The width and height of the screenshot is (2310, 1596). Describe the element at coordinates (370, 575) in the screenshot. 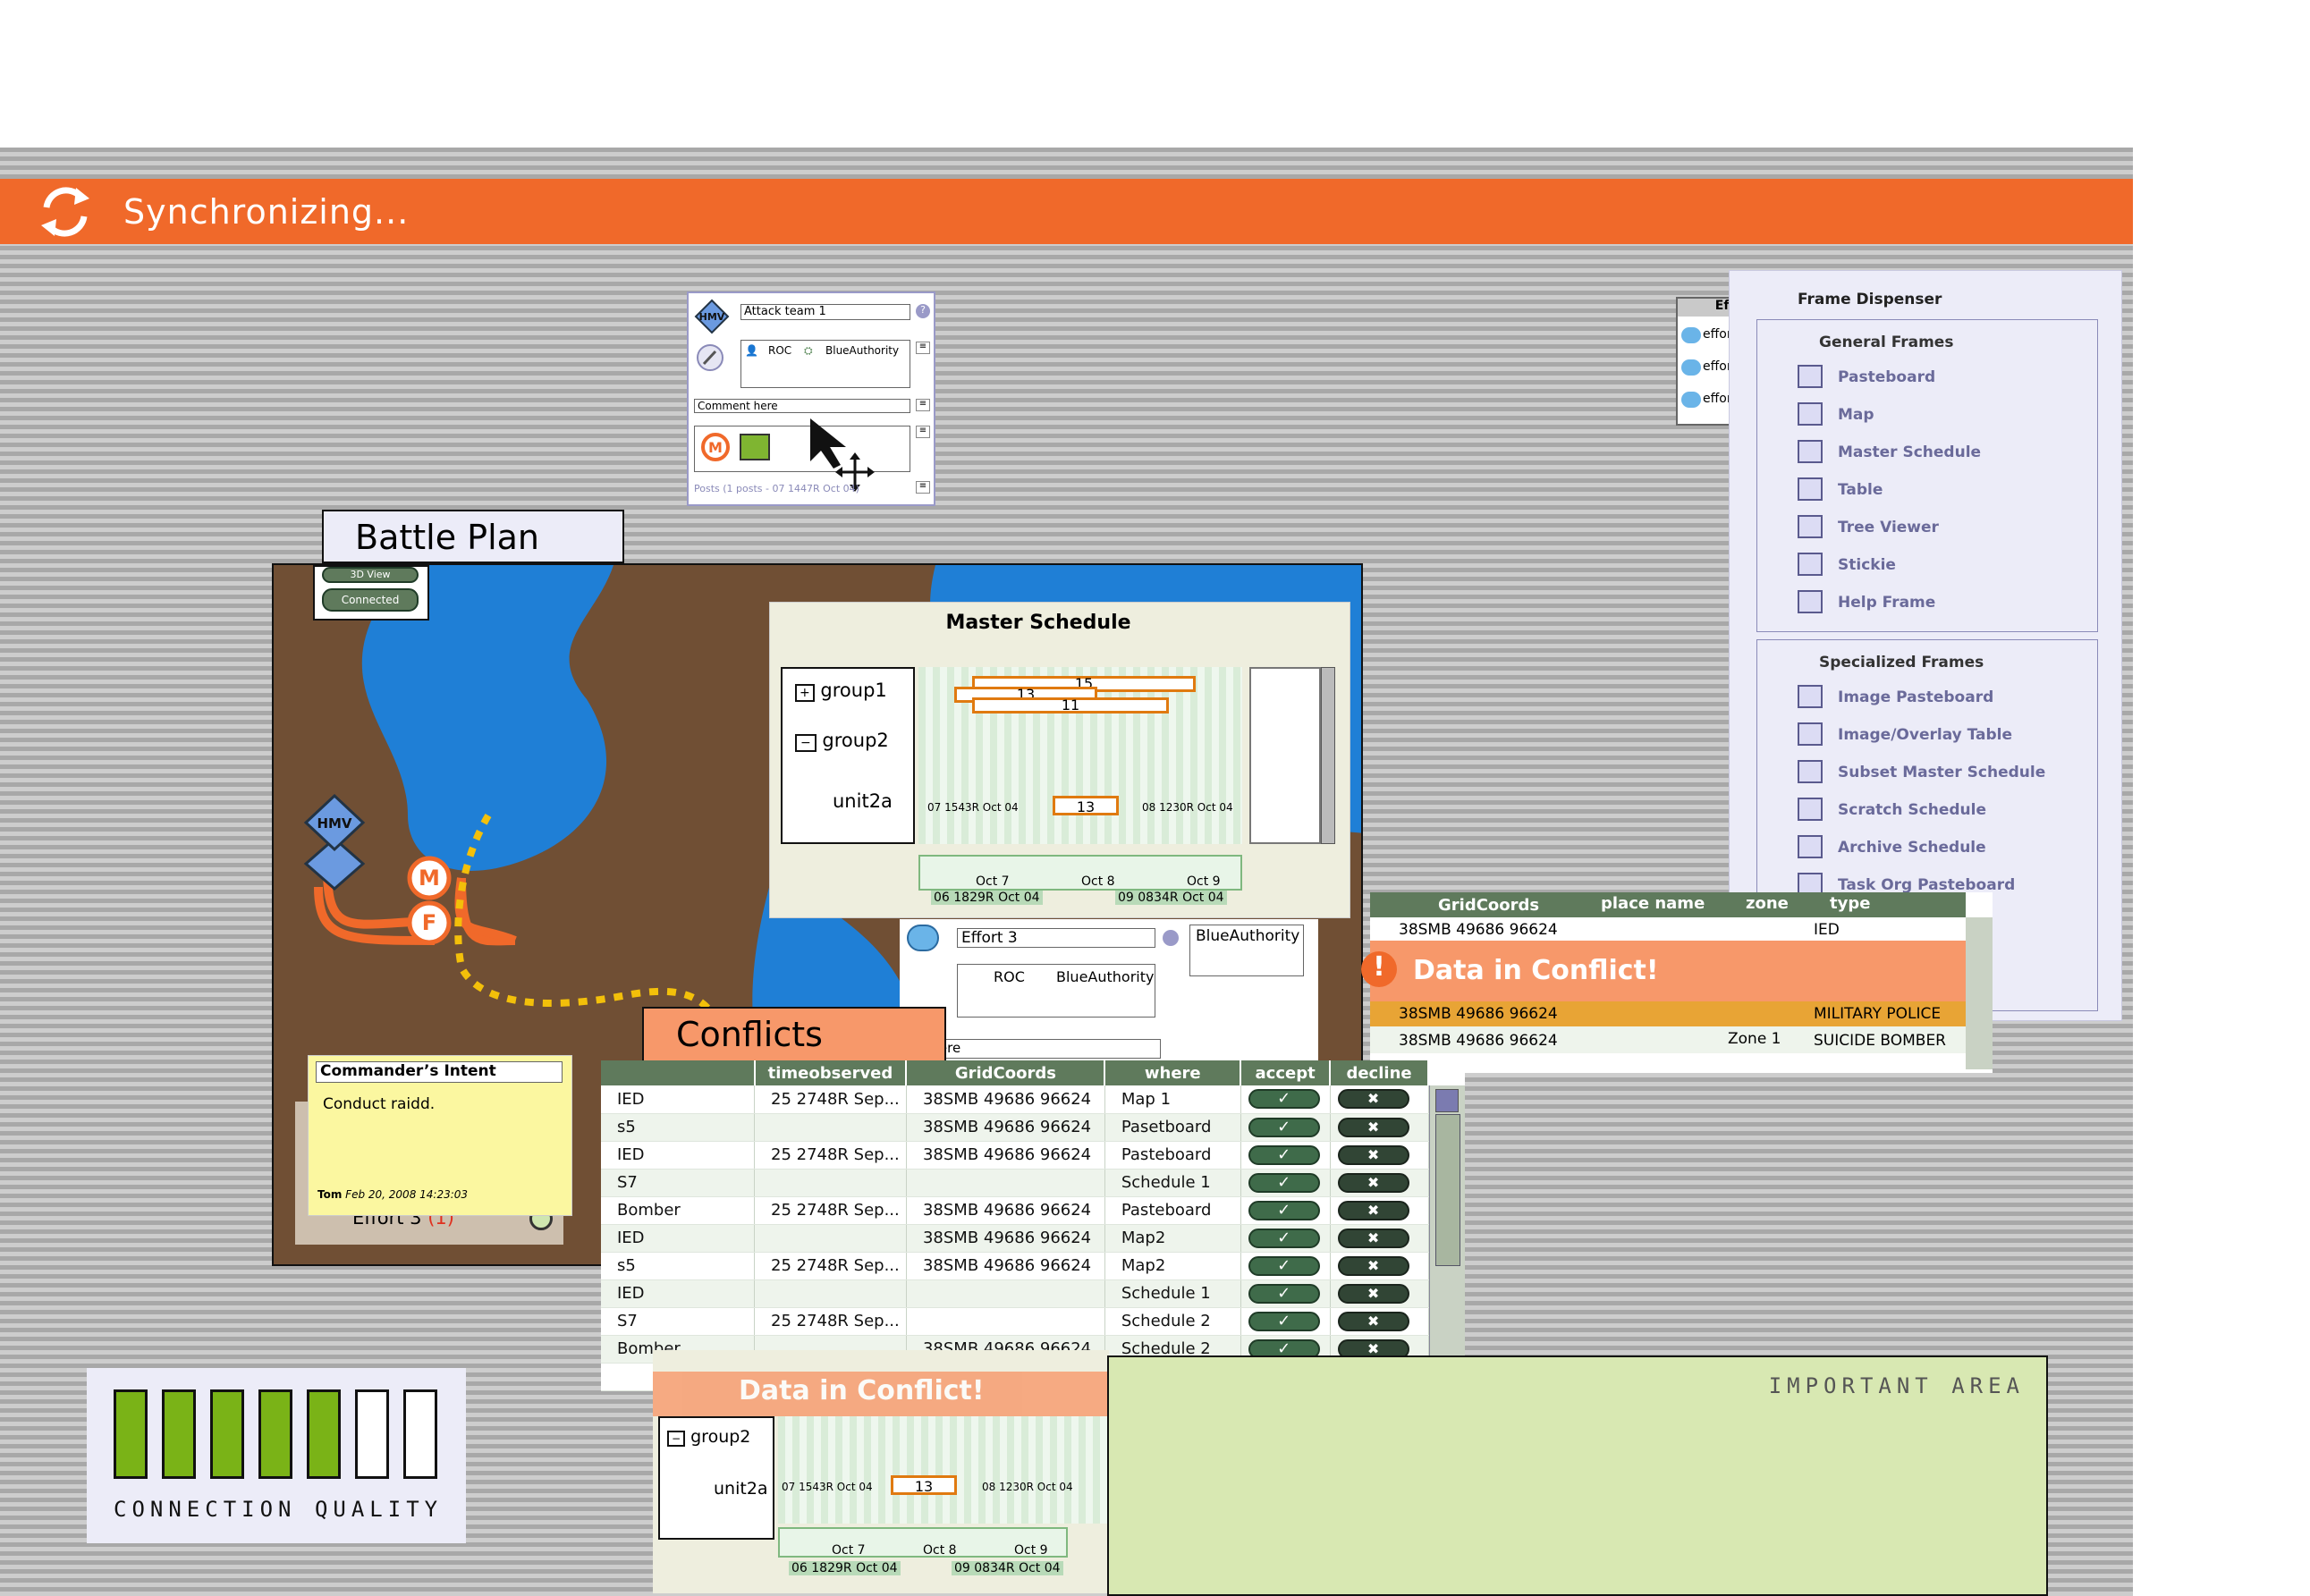

I see `3d-view-button: 3D View` at that location.